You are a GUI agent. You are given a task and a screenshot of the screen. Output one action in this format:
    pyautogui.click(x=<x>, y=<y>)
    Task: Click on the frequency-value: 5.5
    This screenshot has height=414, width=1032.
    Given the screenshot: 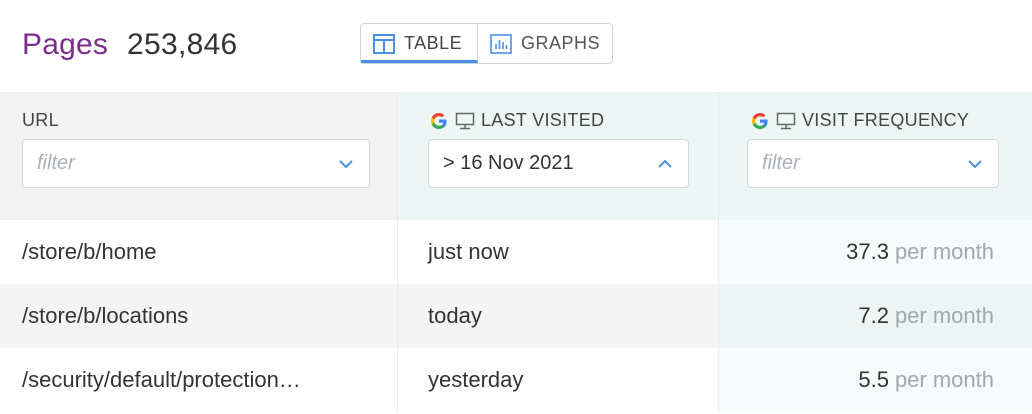 What is the action you would take?
    pyautogui.click(x=873, y=379)
    